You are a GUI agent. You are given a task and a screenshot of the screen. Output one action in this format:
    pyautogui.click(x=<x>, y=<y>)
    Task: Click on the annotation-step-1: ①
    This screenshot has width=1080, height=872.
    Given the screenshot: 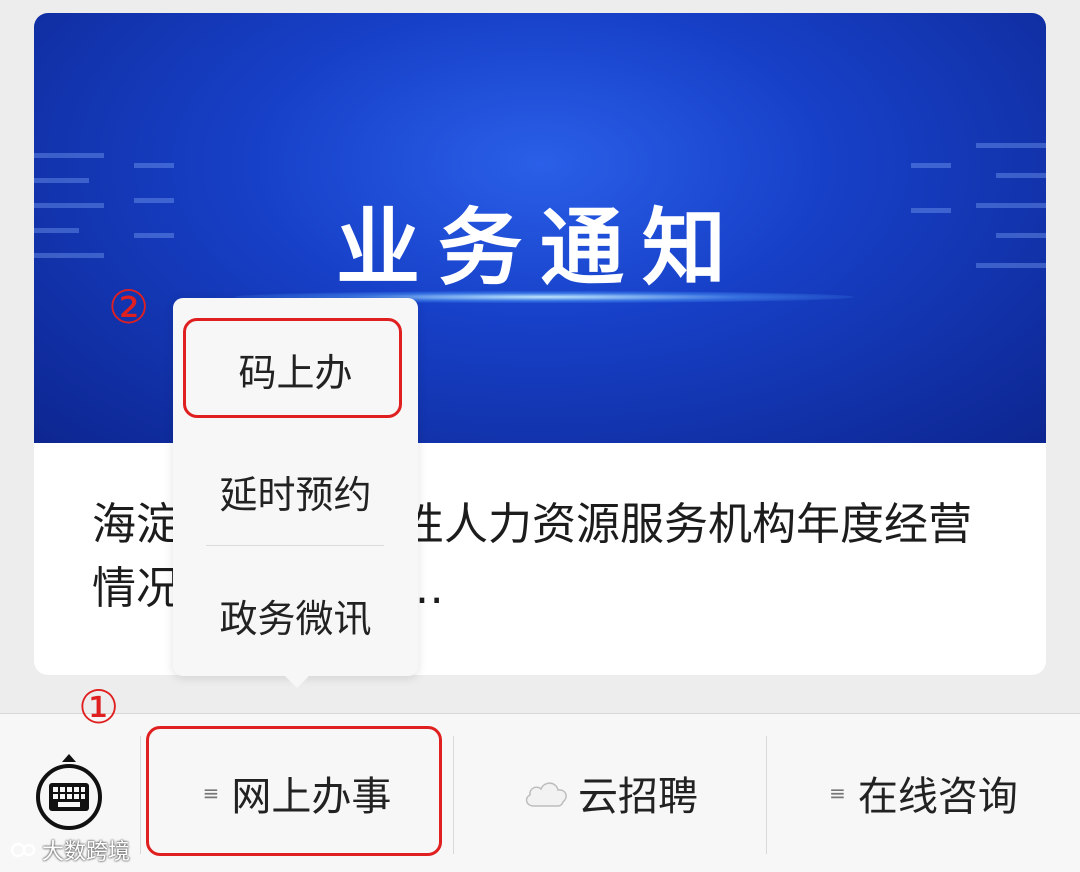 What is the action you would take?
    pyautogui.click(x=99, y=707)
    